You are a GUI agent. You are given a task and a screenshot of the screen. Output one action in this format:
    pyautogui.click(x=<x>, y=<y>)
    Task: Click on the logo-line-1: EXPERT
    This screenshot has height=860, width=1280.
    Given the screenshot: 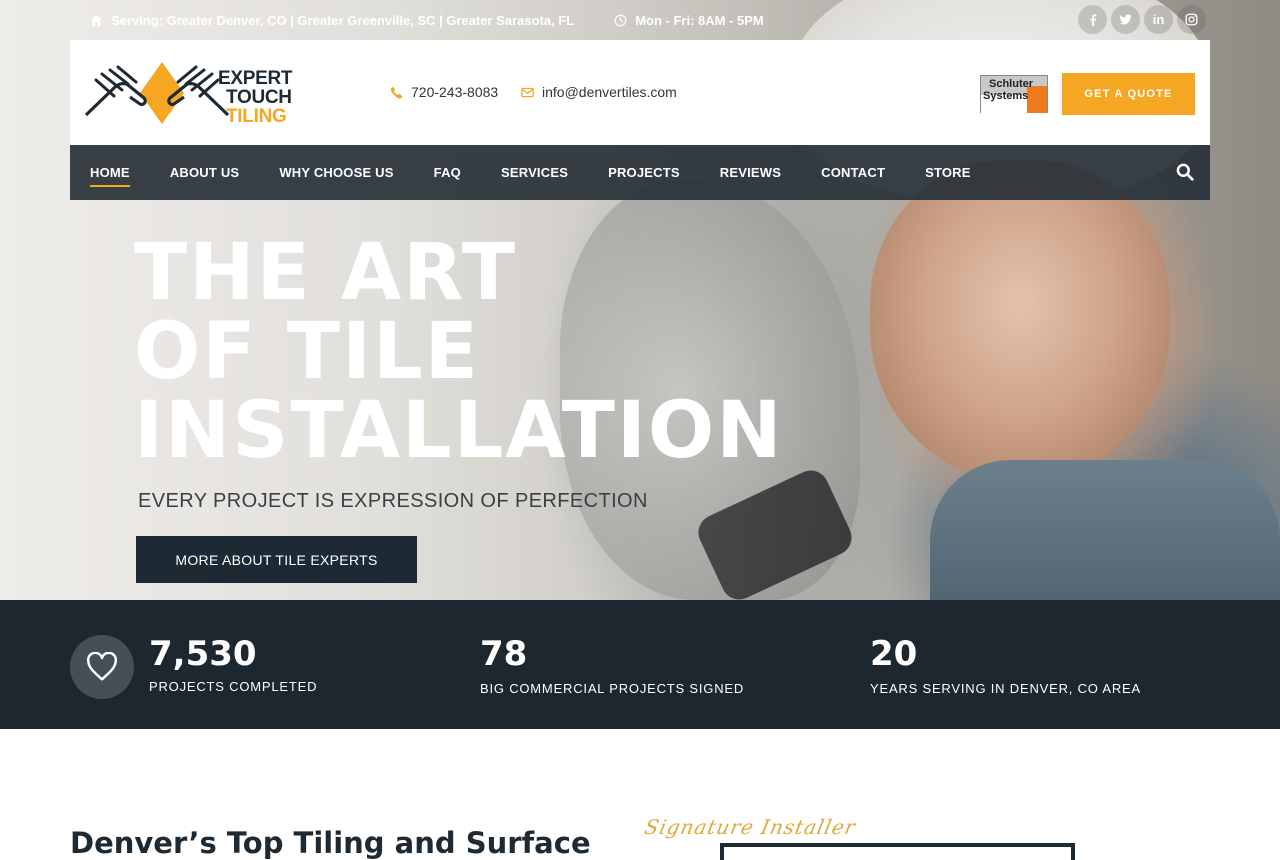 What is the action you would take?
    pyautogui.click(x=255, y=78)
    